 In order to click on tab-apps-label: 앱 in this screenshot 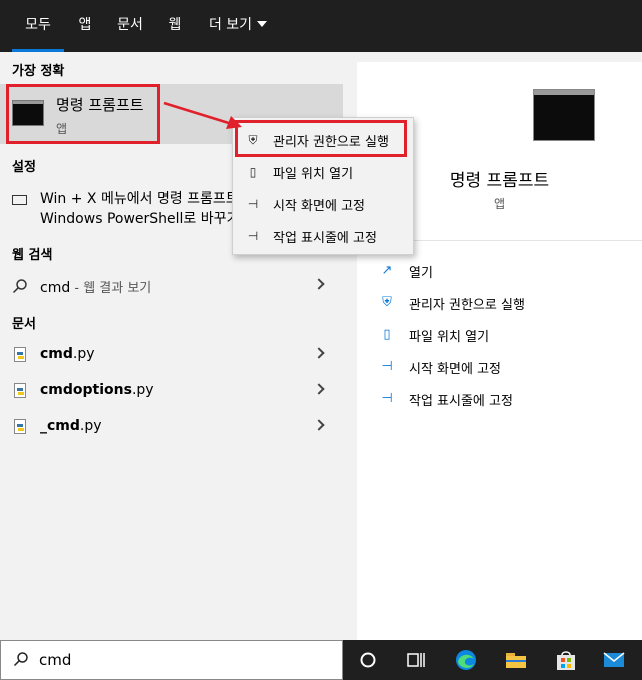, I will do `click(85, 25)`.